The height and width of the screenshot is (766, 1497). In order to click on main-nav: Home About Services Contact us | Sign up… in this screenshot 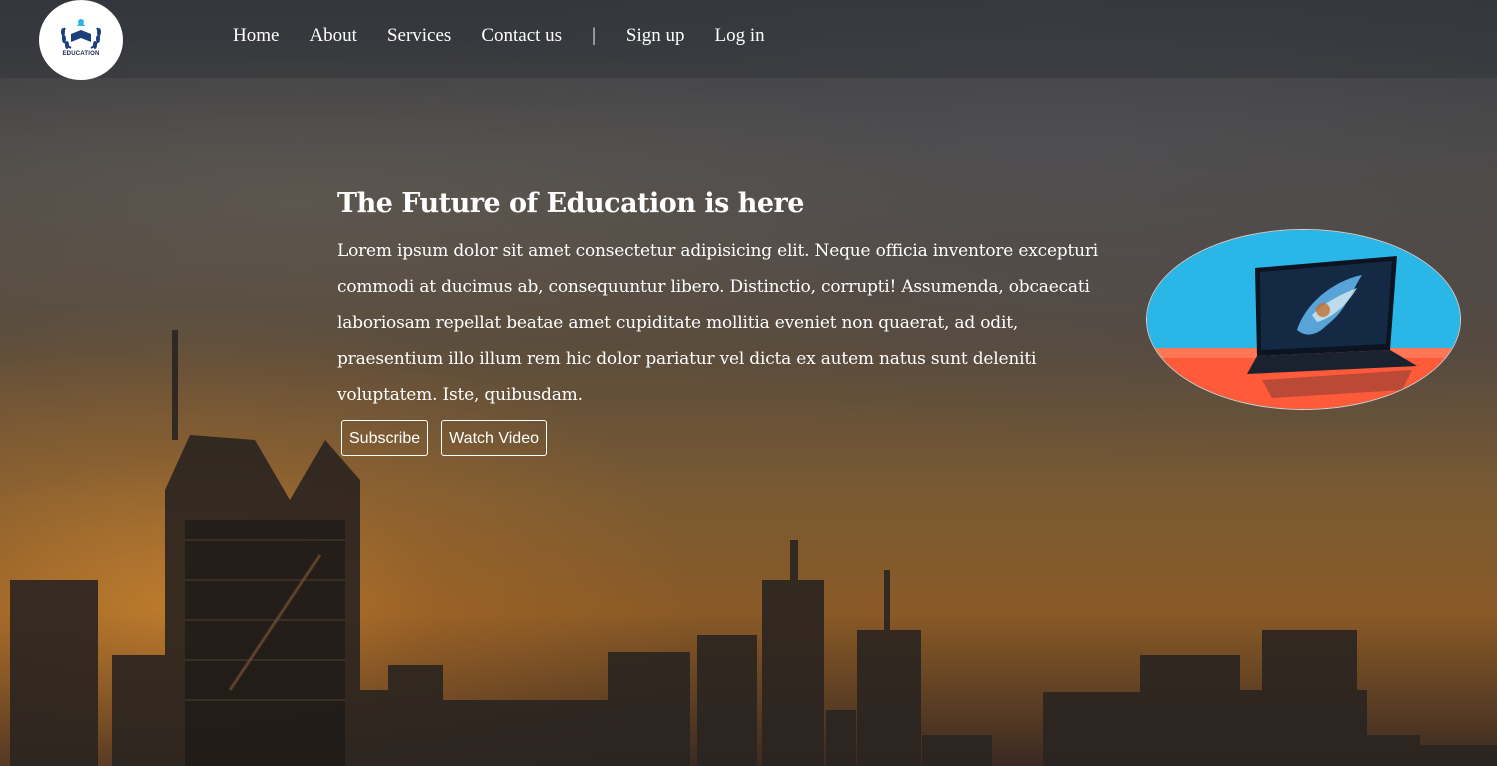, I will do `click(499, 36)`.